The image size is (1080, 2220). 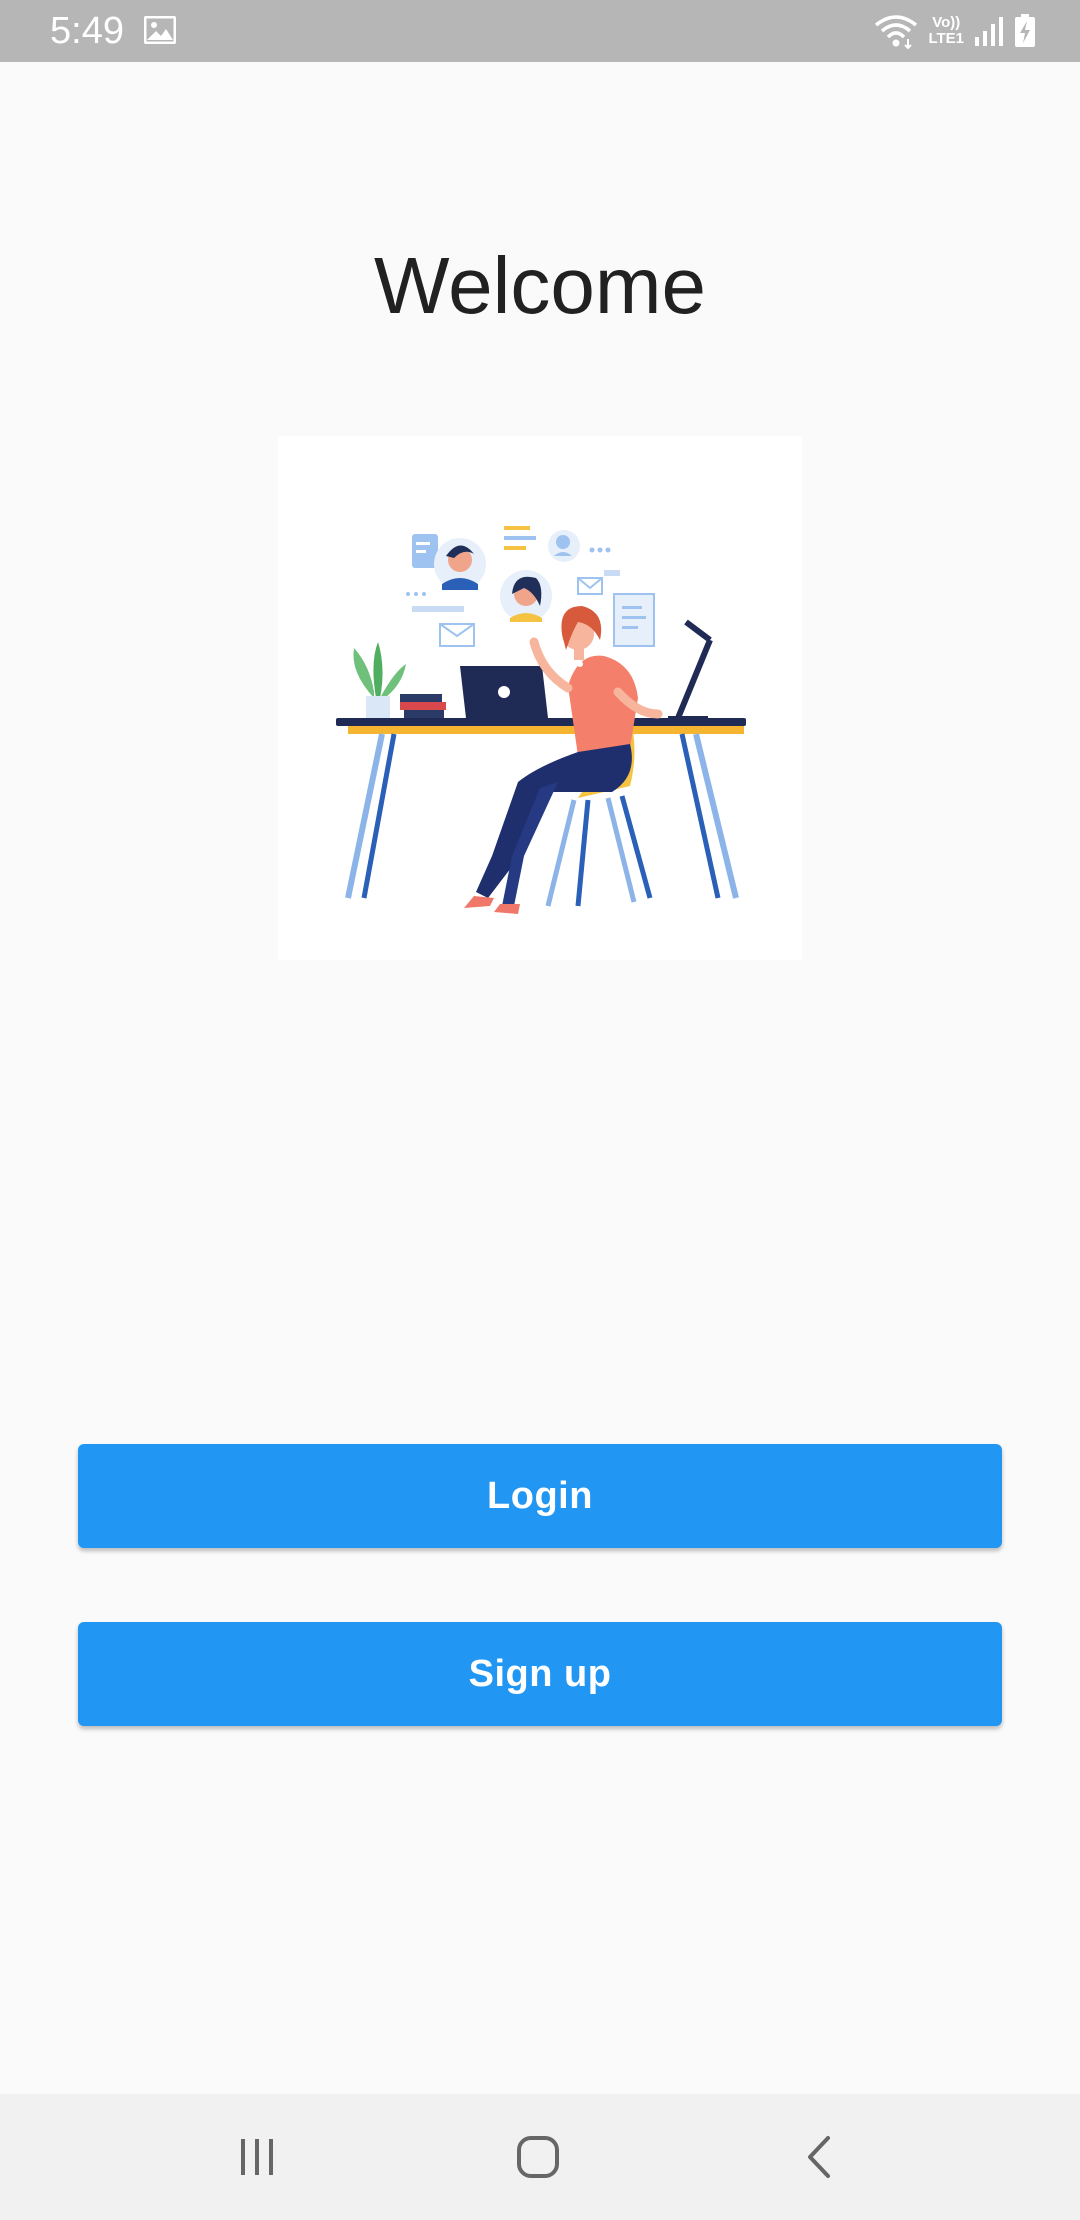 What do you see at coordinates (946, 38) in the screenshot?
I see `lte-label: LTE1` at bounding box center [946, 38].